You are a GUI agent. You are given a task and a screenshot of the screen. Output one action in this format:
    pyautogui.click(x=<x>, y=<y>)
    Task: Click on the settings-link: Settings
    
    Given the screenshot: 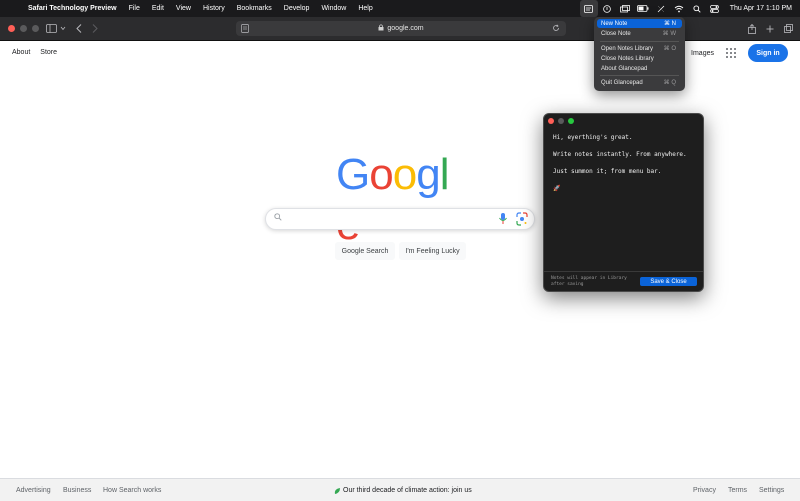 What is the action you would take?
    pyautogui.click(x=771, y=490)
    